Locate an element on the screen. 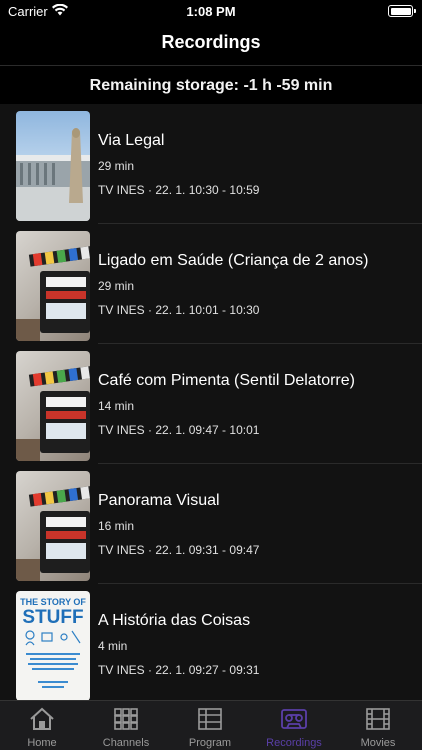 The image size is (422, 750). recording-duration: 16 min is located at coordinates (116, 526).